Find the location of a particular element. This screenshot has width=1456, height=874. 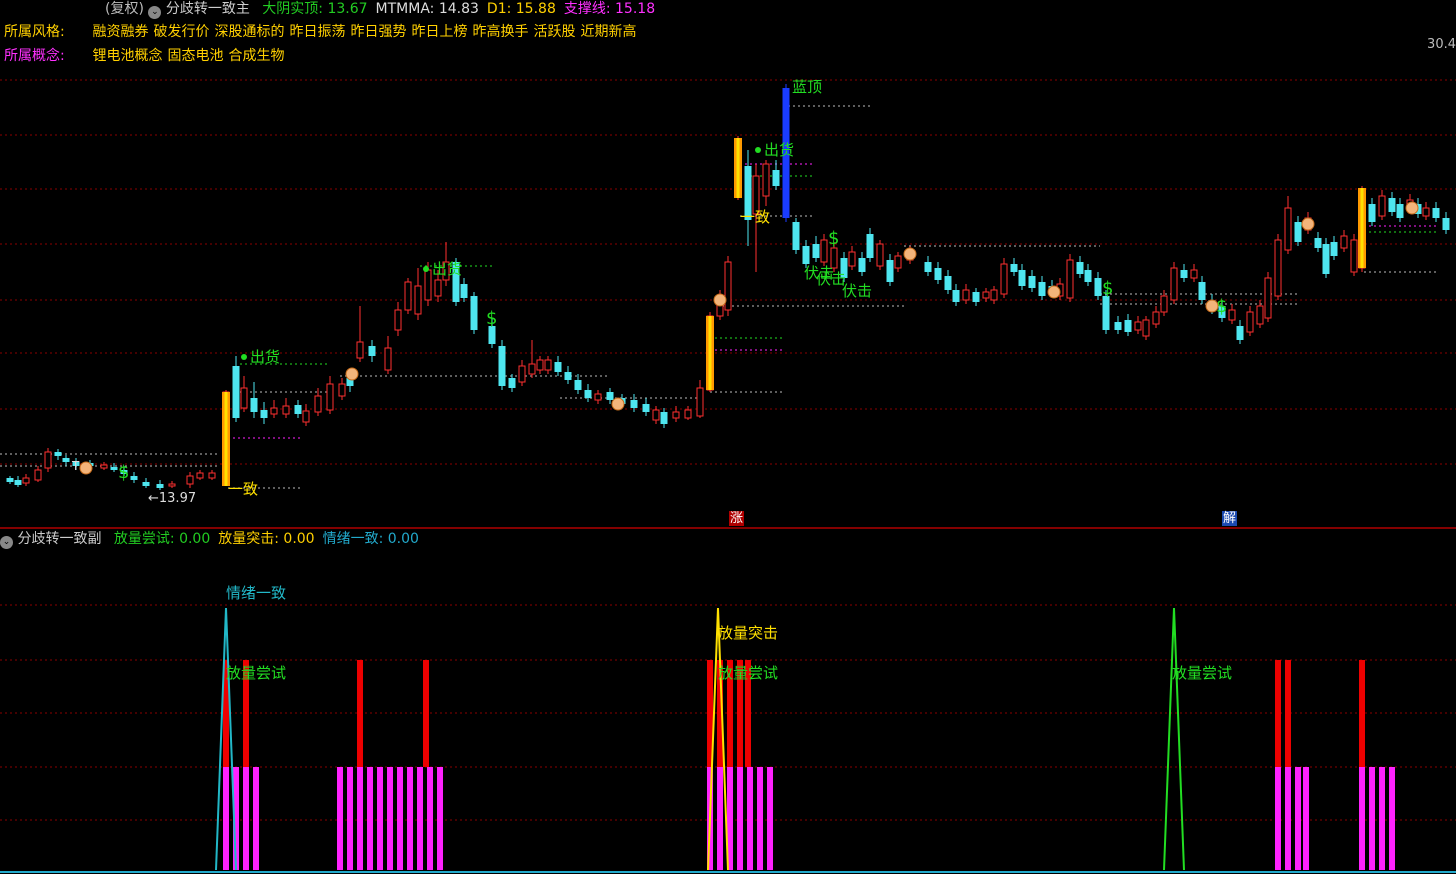

label-t: T is located at coordinates (75, 466).